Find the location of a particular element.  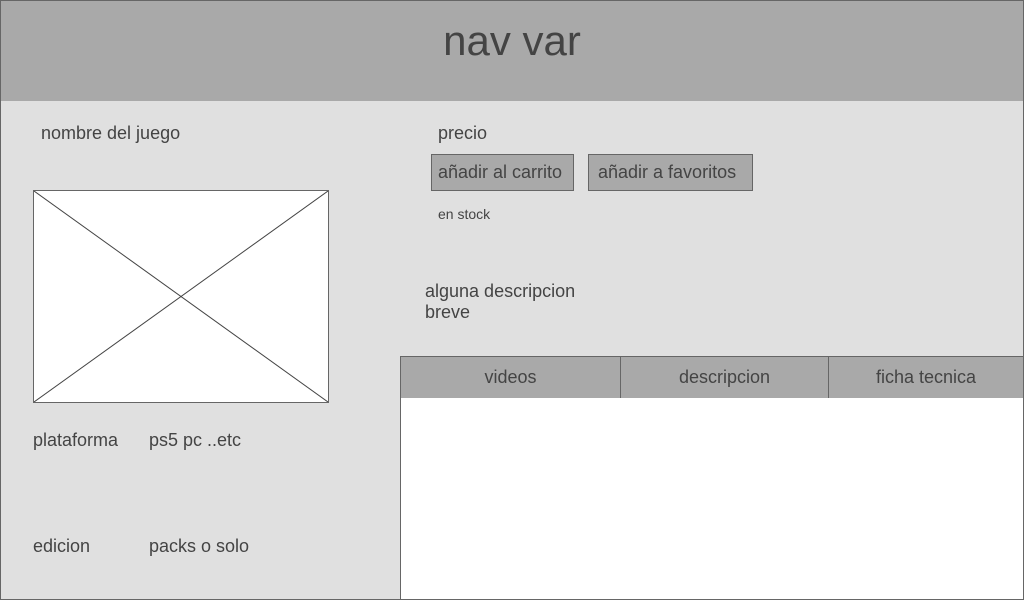

image-placeholder-icon is located at coordinates (181, 296).